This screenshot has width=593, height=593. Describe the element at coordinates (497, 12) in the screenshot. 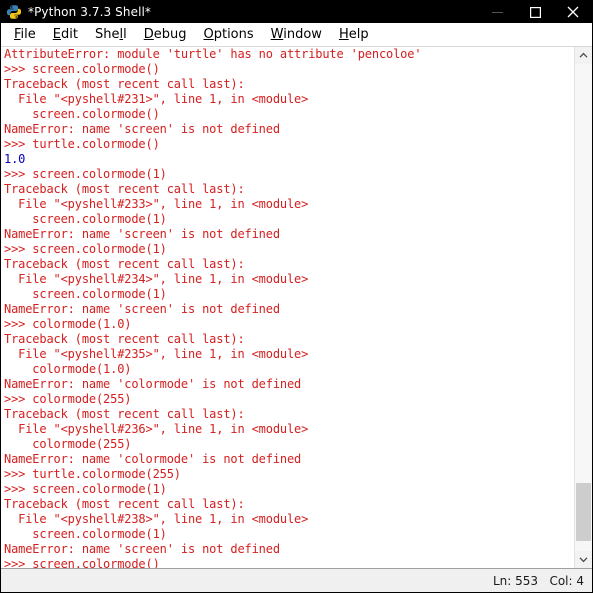

I see `minimize-button` at that location.